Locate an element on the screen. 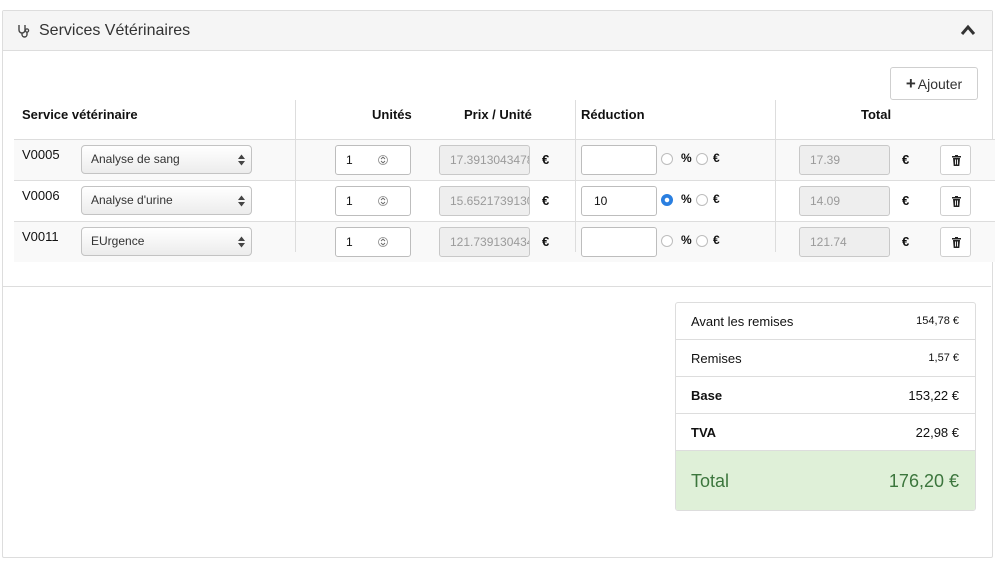  service-code: V0005 is located at coordinates (41, 154).